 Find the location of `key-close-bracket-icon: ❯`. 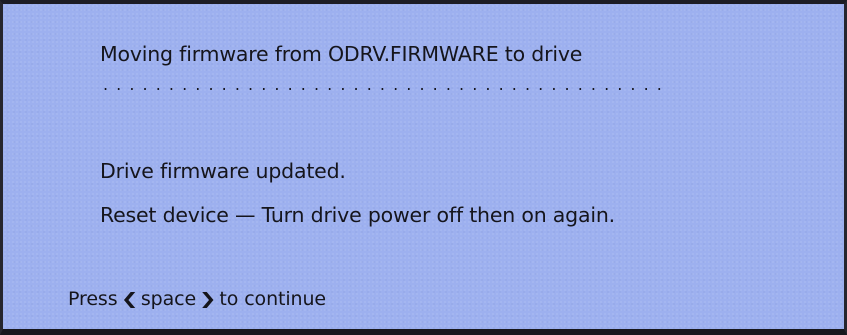

key-close-bracket-icon: ❯ is located at coordinates (208, 298).